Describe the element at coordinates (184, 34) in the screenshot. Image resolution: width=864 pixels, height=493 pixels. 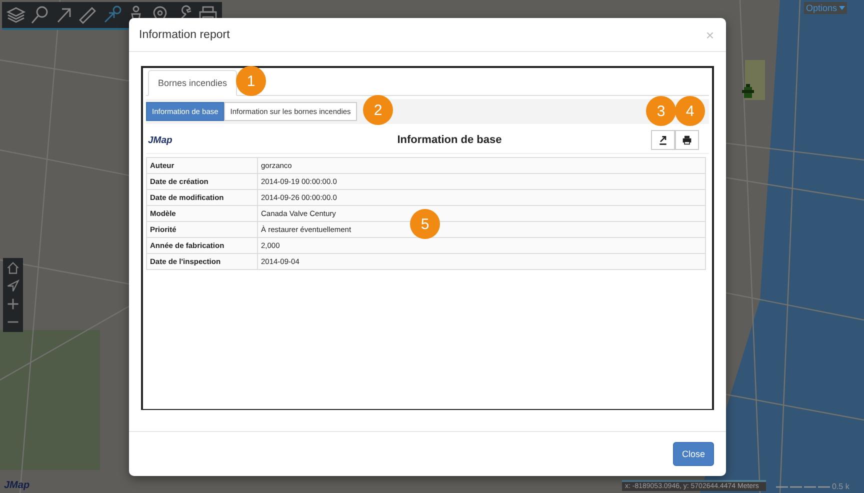
I see `dialog-title: Information report` at that location.